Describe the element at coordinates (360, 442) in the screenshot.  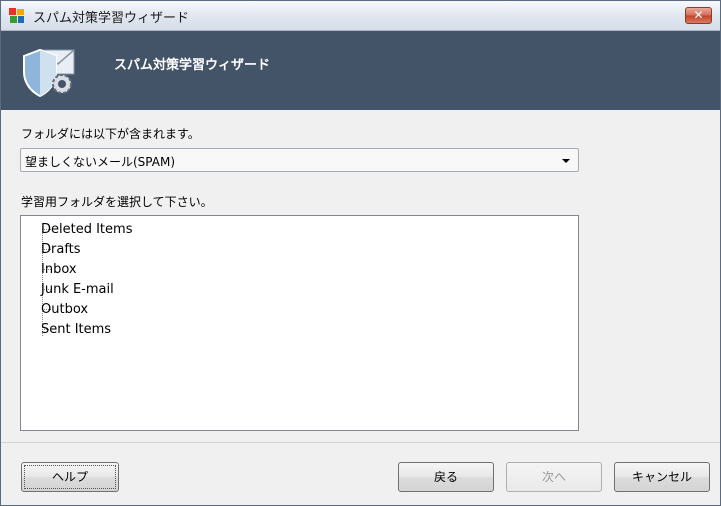
I see `footer-divider` at that location.